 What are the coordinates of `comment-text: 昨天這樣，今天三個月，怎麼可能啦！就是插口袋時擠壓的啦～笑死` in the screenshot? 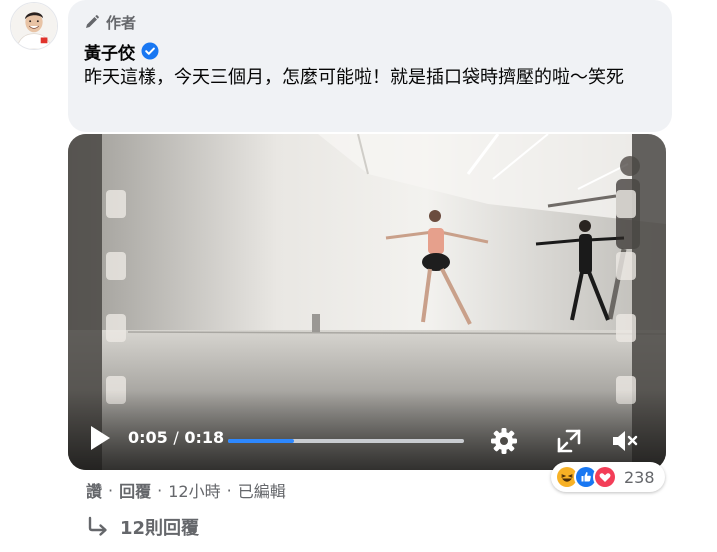 It's located at (354, 77).